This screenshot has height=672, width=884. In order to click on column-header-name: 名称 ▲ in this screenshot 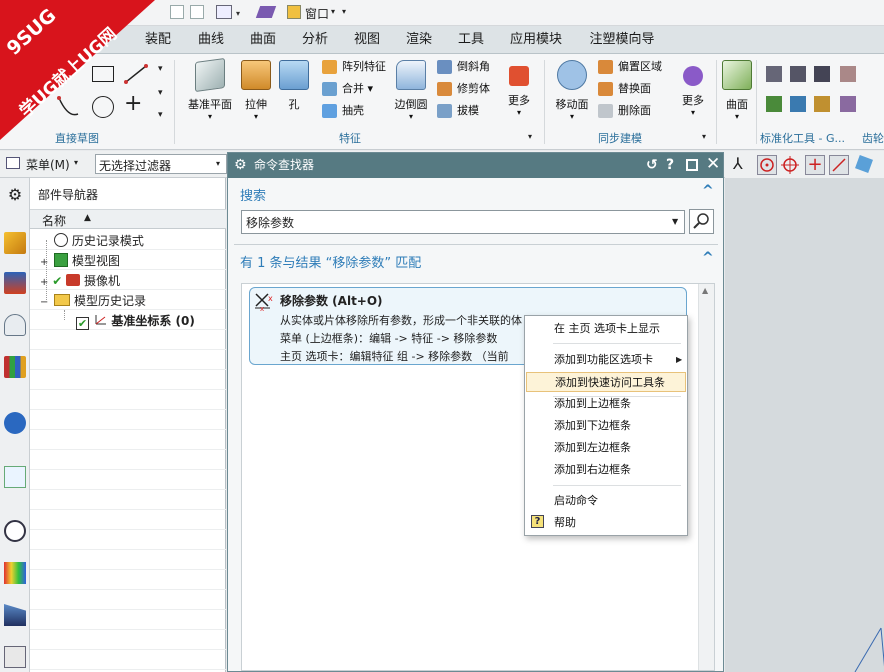, I will do `click(128, 219)`.